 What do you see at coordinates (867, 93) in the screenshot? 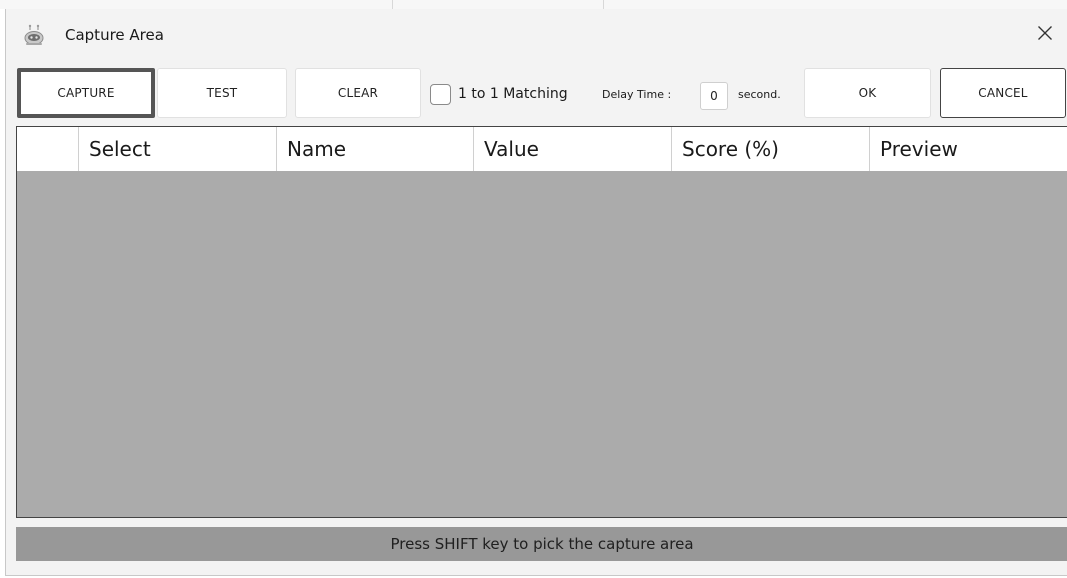
I see `ok-button: OK` at bounding box center [867, 93].